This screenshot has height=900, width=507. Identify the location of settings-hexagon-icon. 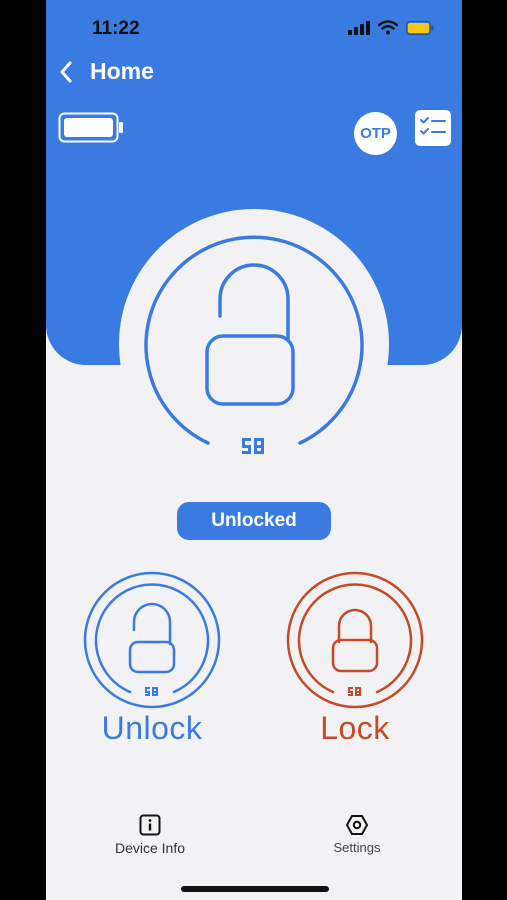
(357, 825).